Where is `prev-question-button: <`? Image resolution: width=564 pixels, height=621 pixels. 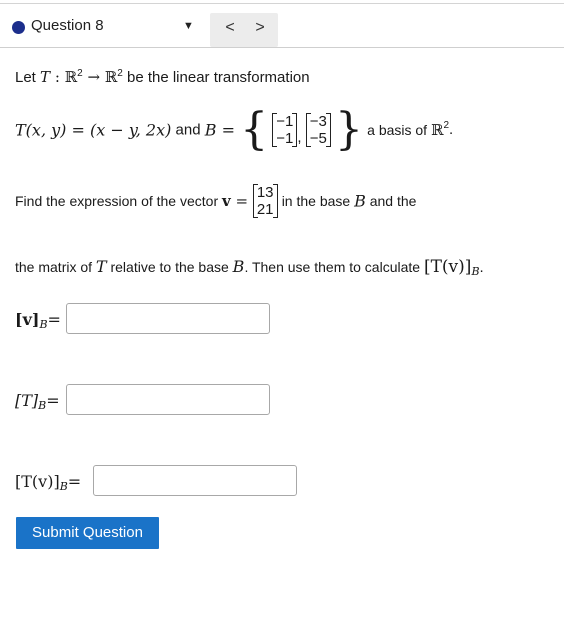 prev-question-button: < is located at coordinates (230, 28).